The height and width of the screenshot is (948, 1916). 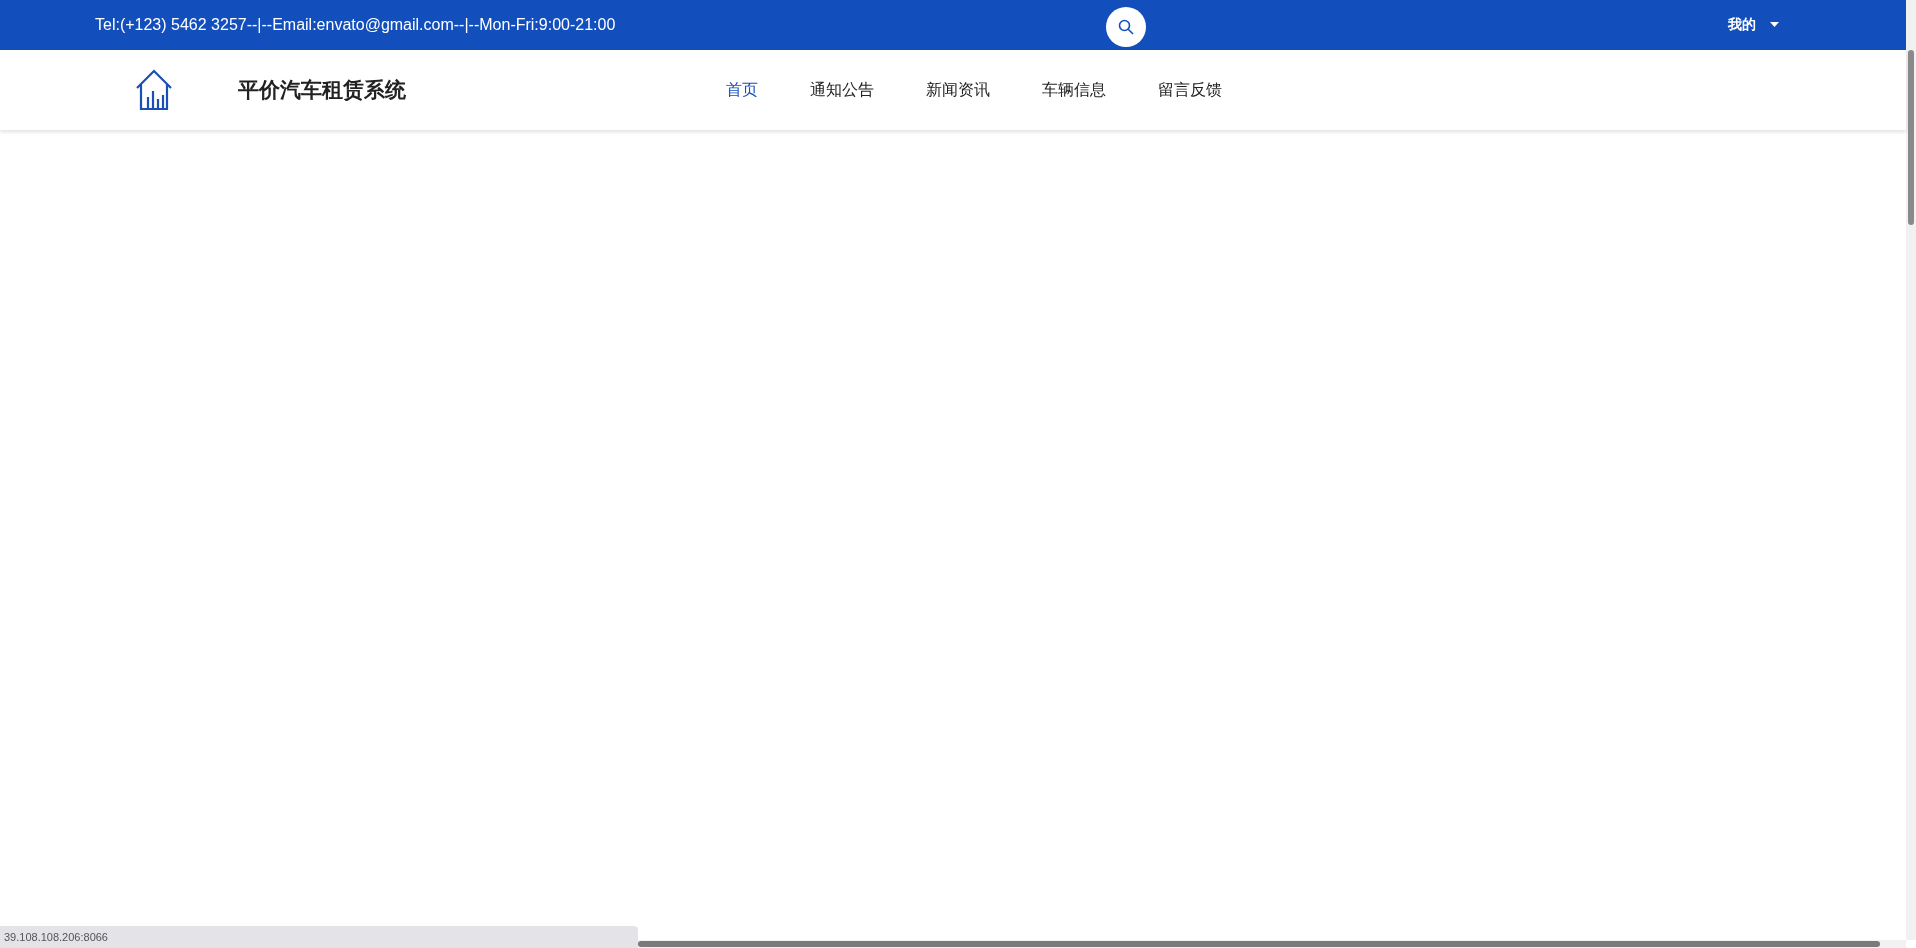 I want to click on site-title: 平价汽车租赁系统, so click(x=322, y=90).